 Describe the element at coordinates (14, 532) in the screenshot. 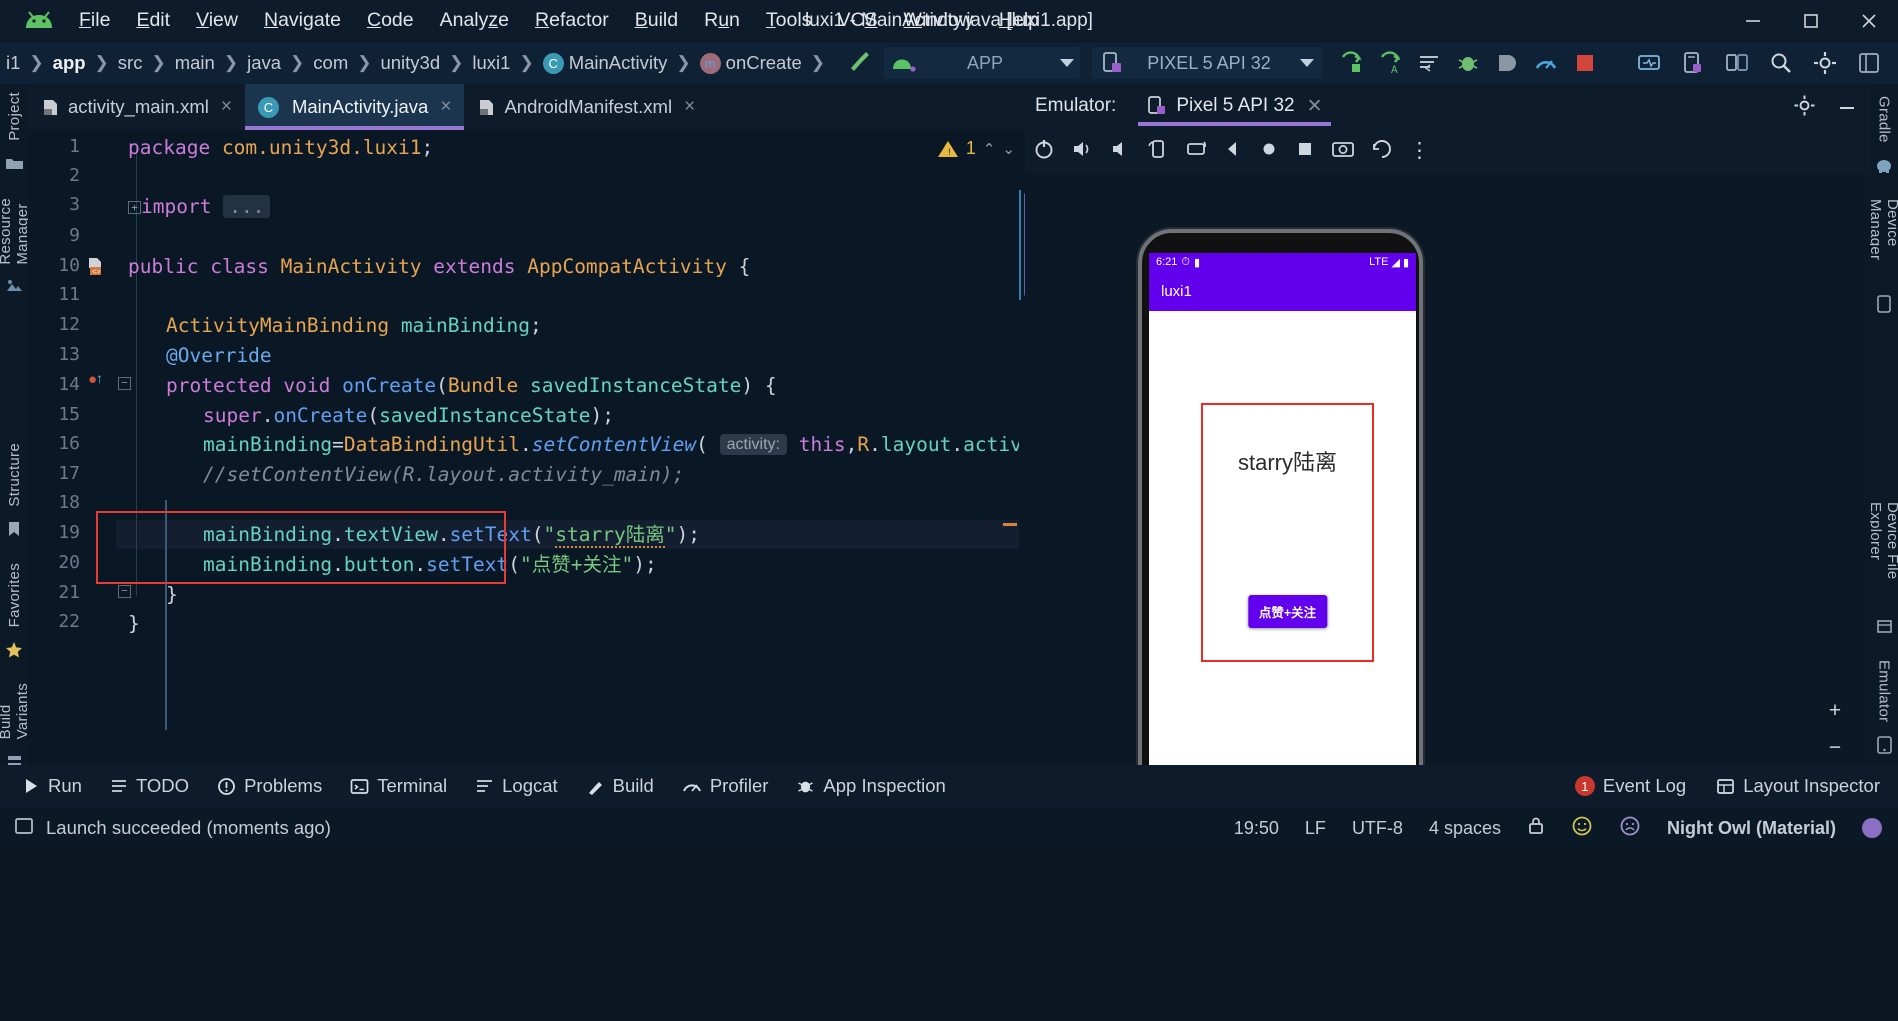

I see `bookmark-icon` at that location.